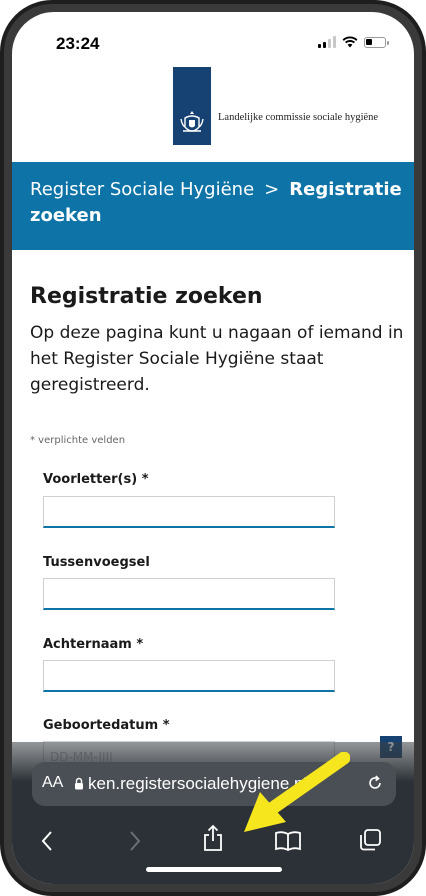 The height and width of the screenshot is (896, 426). What do you see at coordinates (375, 783) in the screenshot?
I see `reload-icon` at bounding box center [375, 783].